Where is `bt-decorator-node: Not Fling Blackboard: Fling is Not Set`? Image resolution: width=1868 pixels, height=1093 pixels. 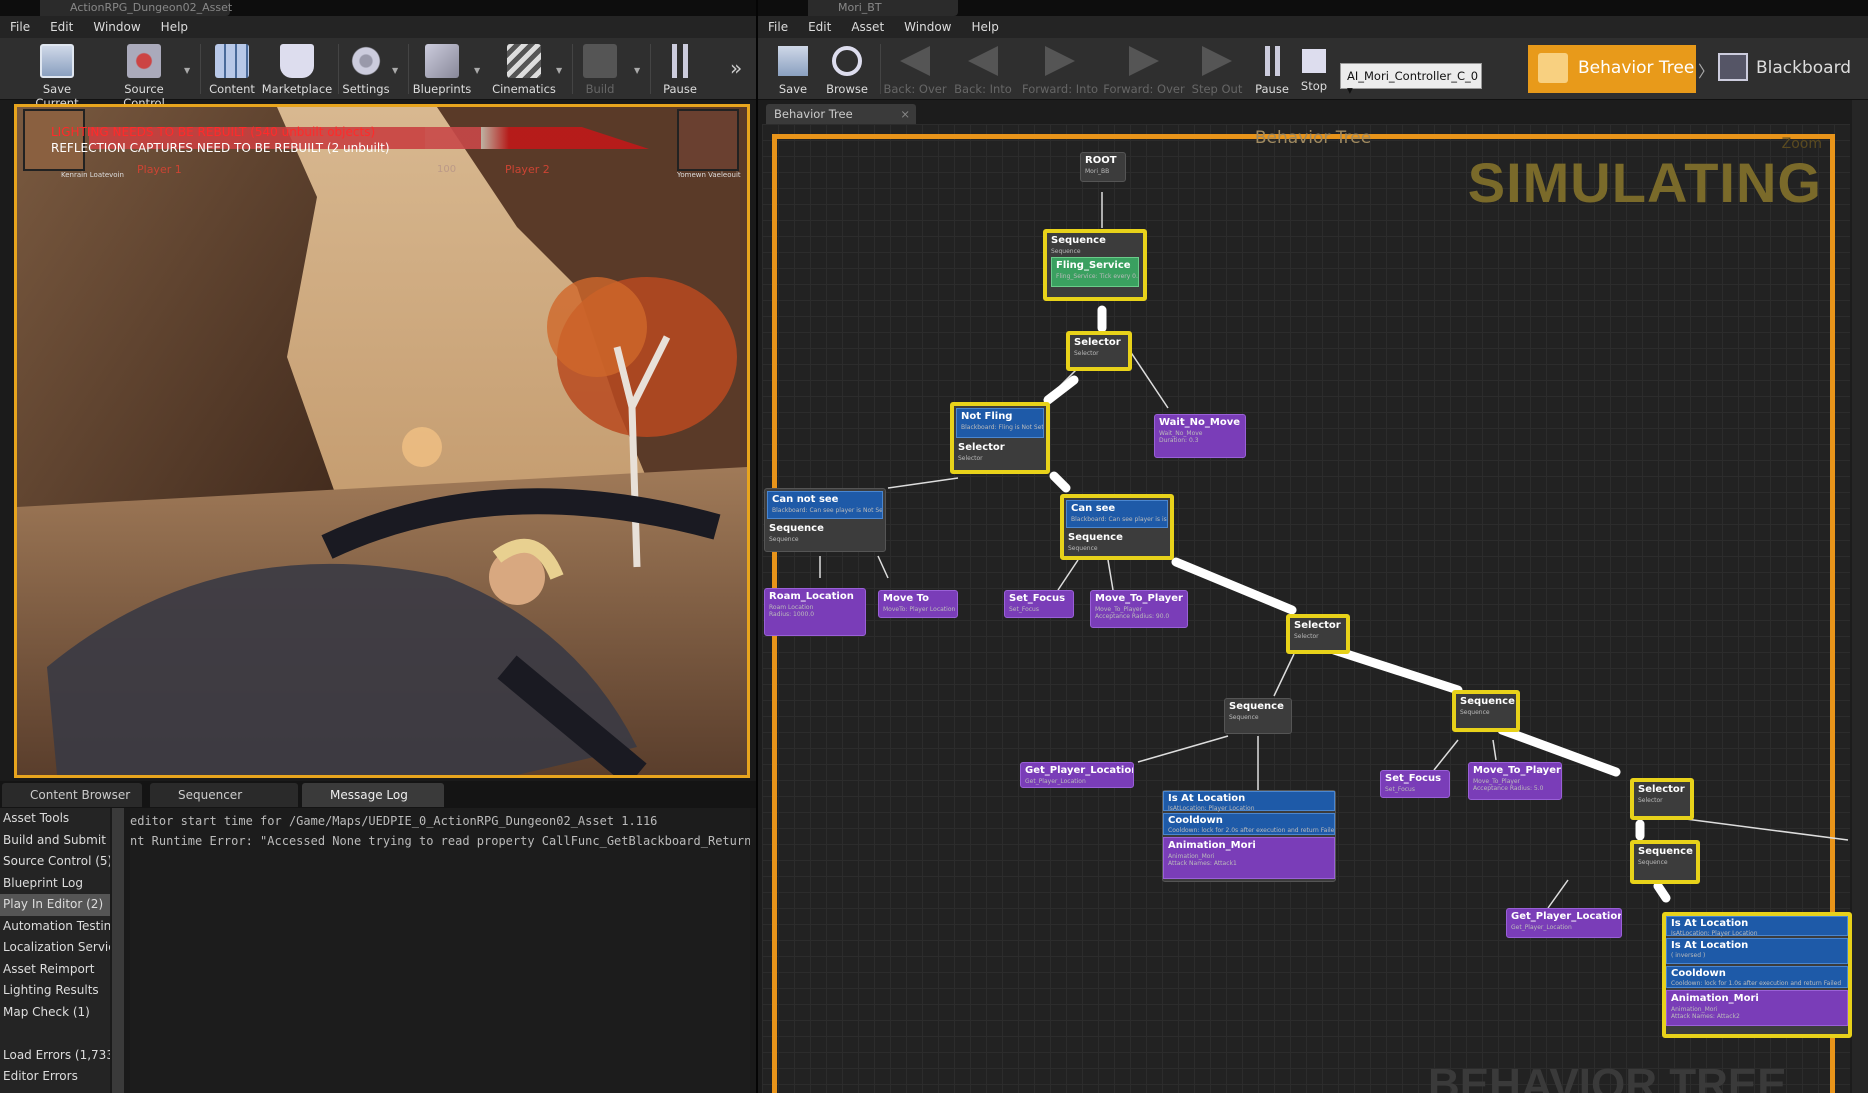 bt-decorator-node: Not Fling Blackboard: Fling is Not Set is located at coordinates (1000, 423).